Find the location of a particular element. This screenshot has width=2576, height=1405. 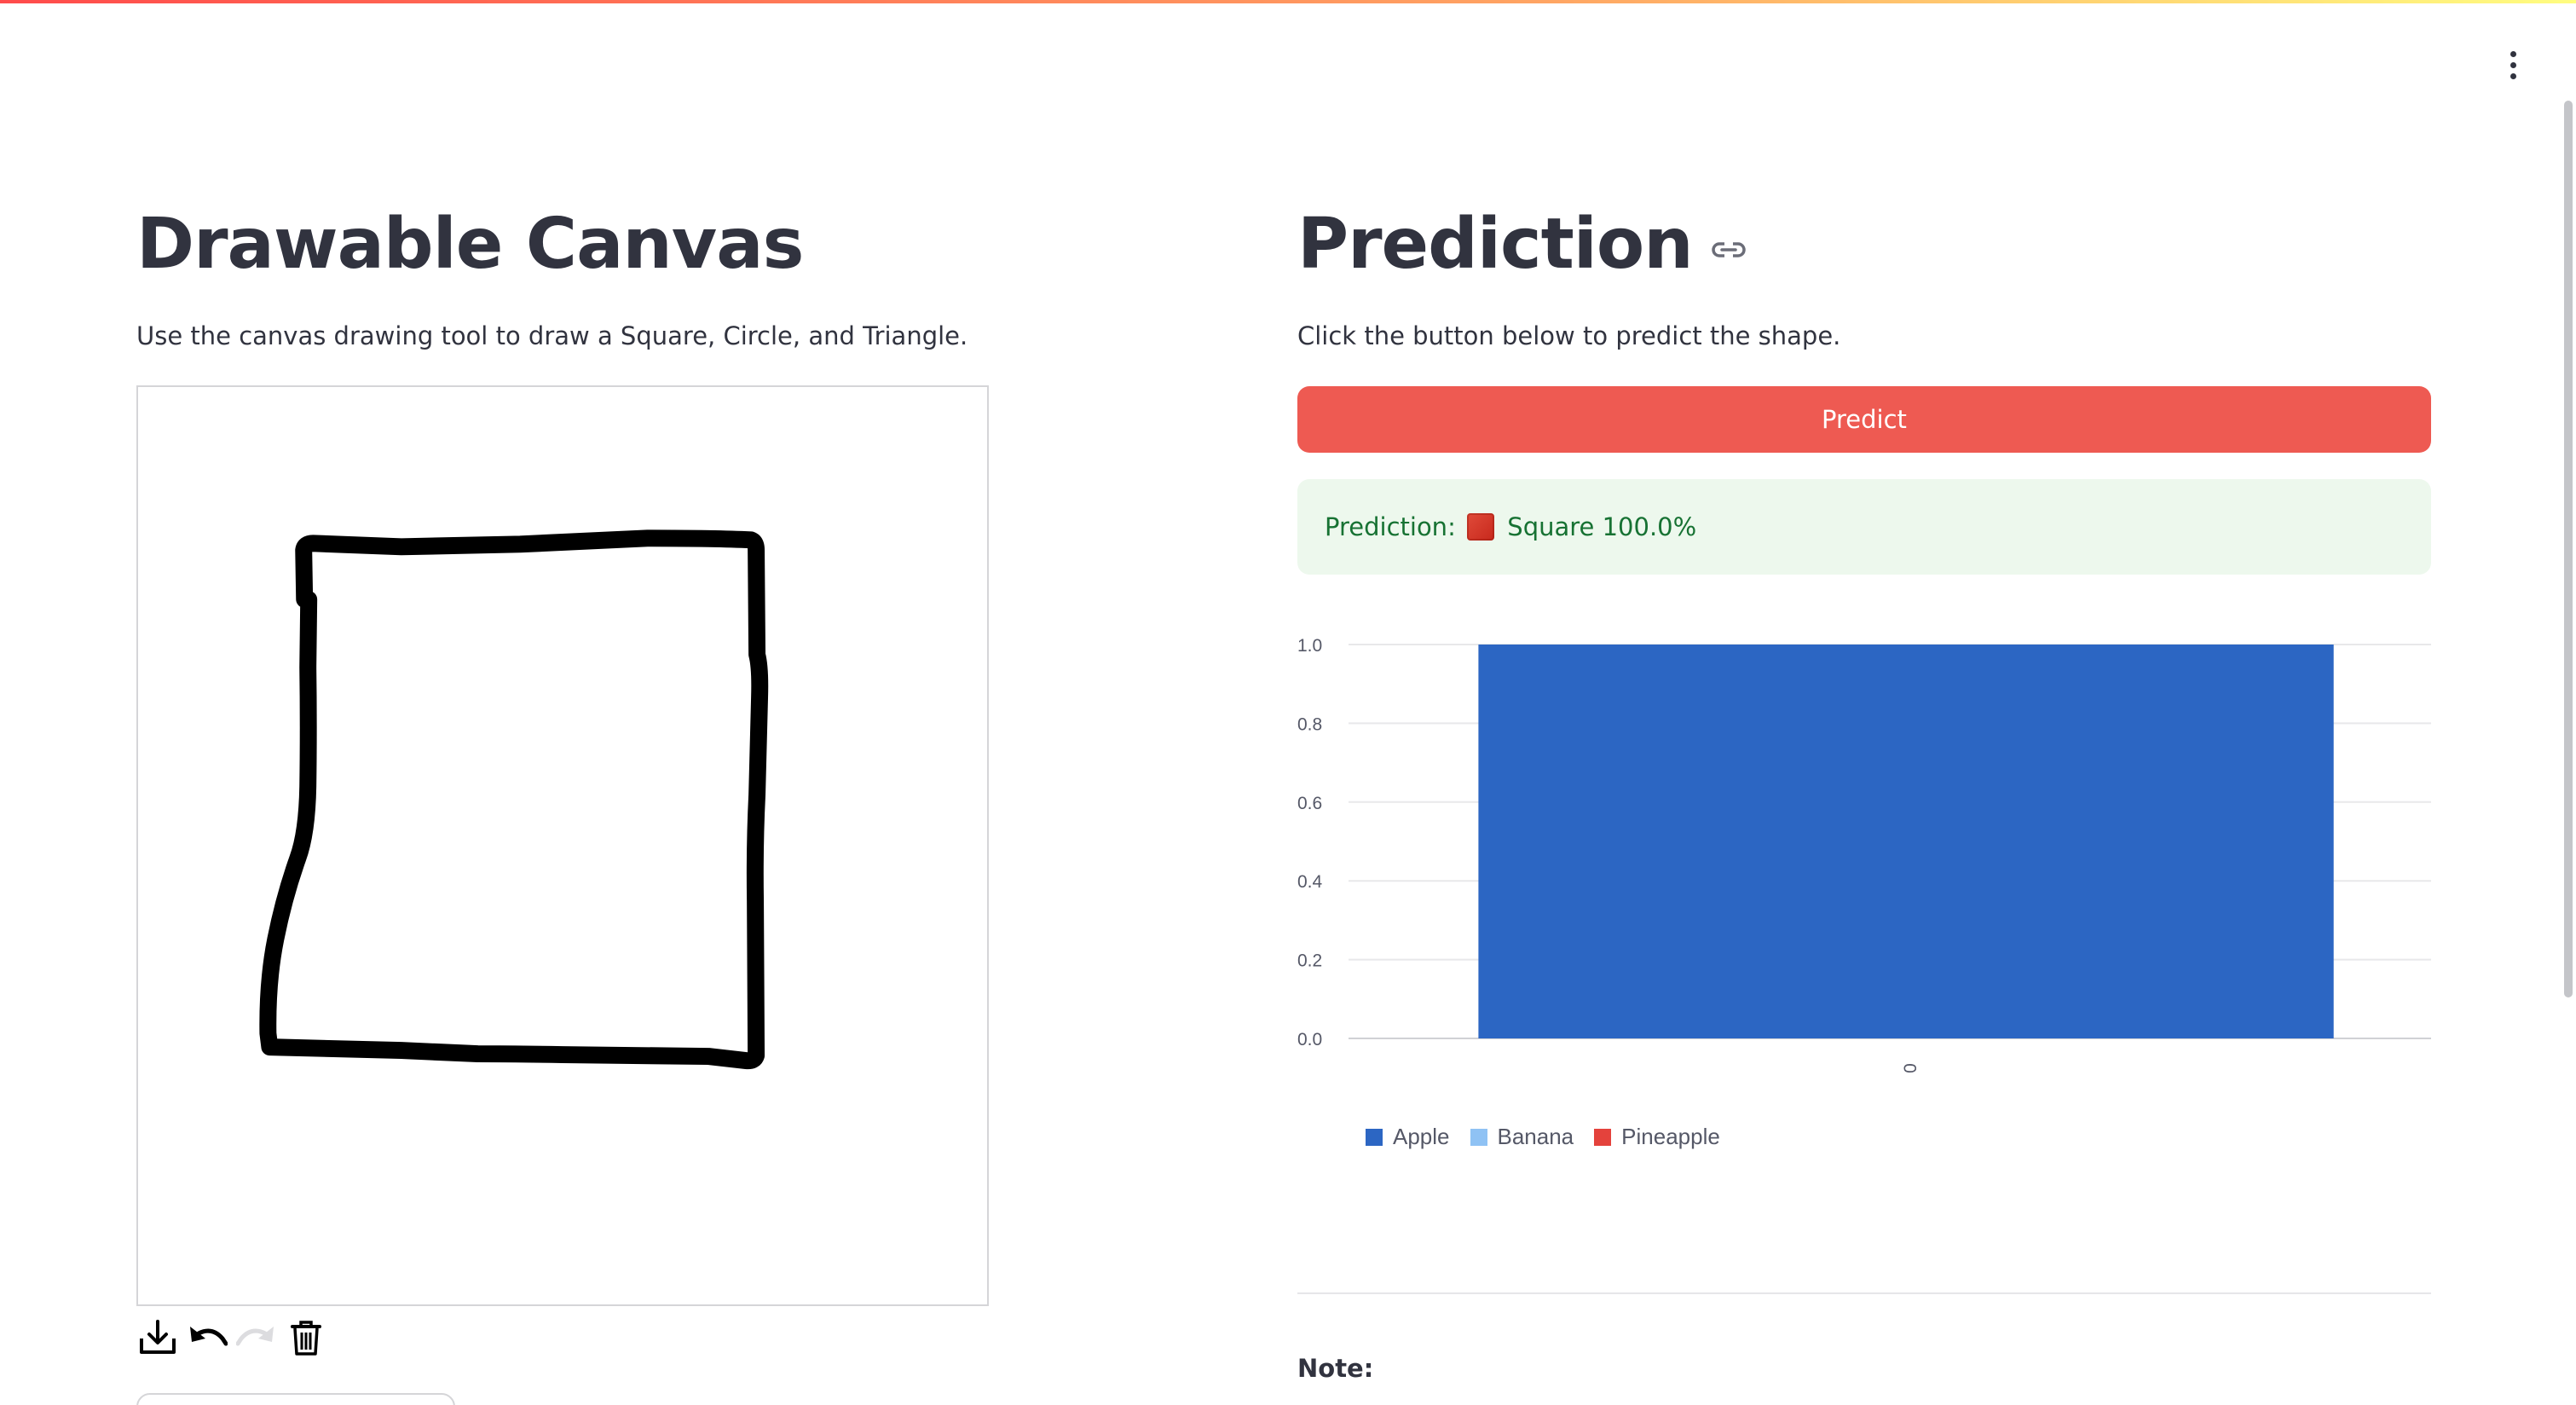

legend-item-apple: Apple is located at coordinates (1408, 1137).